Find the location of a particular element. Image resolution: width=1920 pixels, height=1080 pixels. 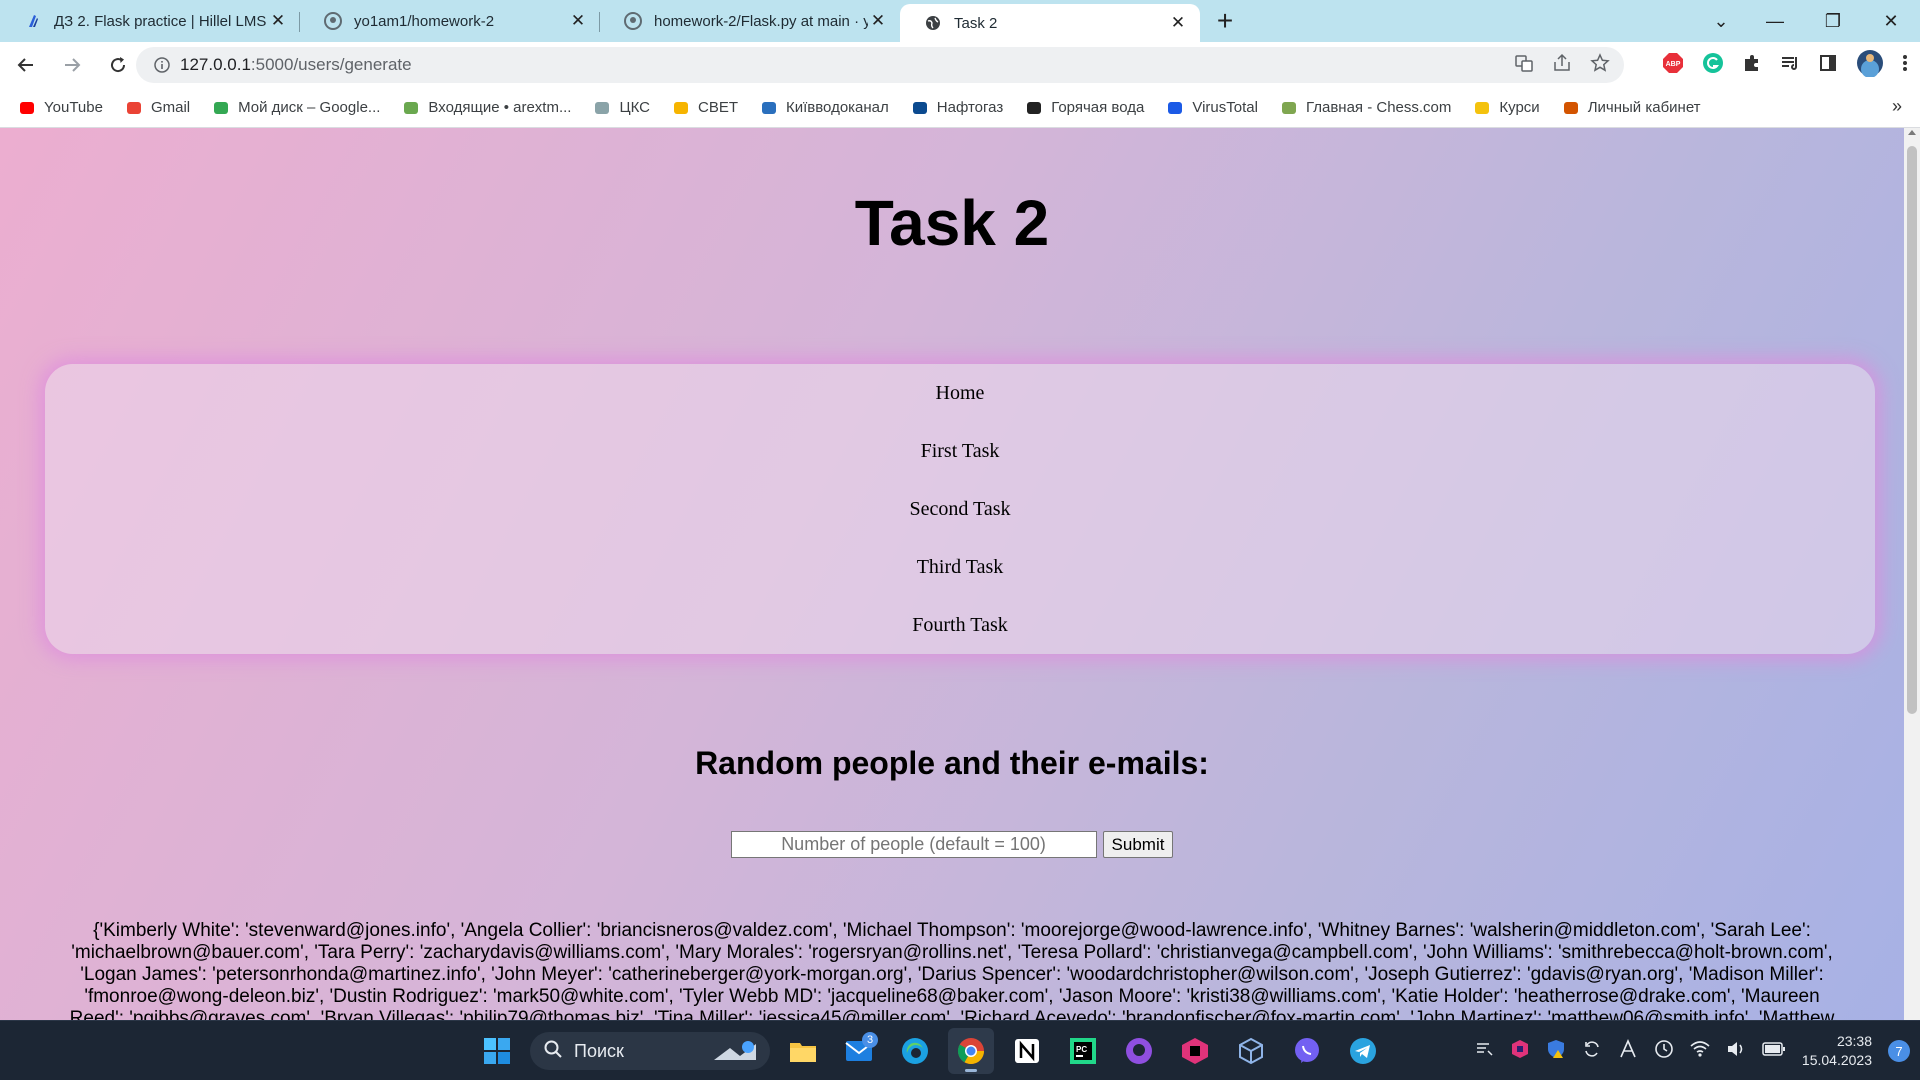

bookmark-item: Курси is located at coordinates (1506, 108).